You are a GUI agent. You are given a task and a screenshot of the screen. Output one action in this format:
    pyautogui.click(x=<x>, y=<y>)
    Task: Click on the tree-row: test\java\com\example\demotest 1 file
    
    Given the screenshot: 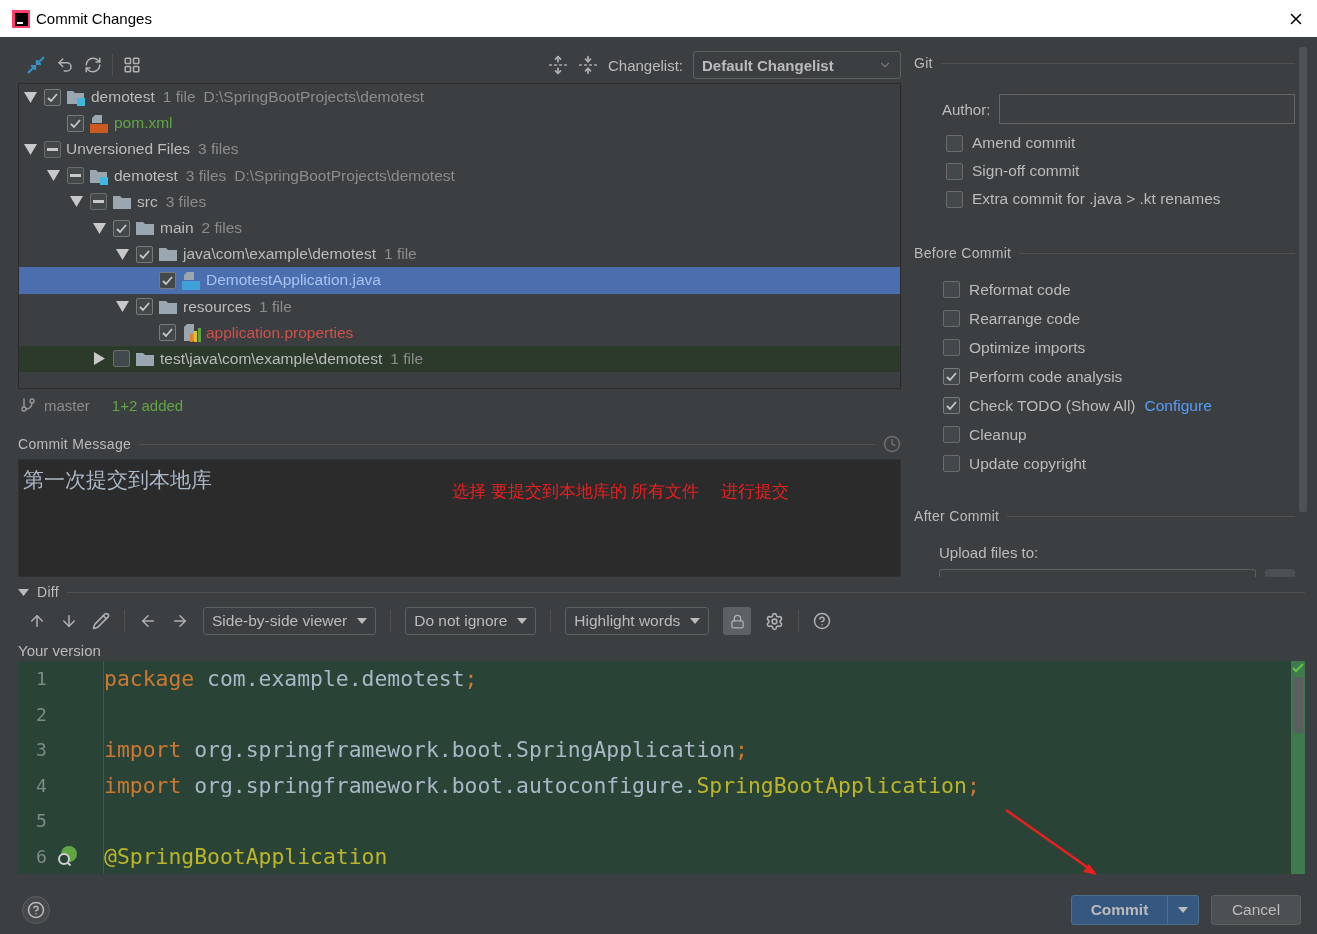 What is the action you would take?
    pyautogui.click(x=459, y=359)
    